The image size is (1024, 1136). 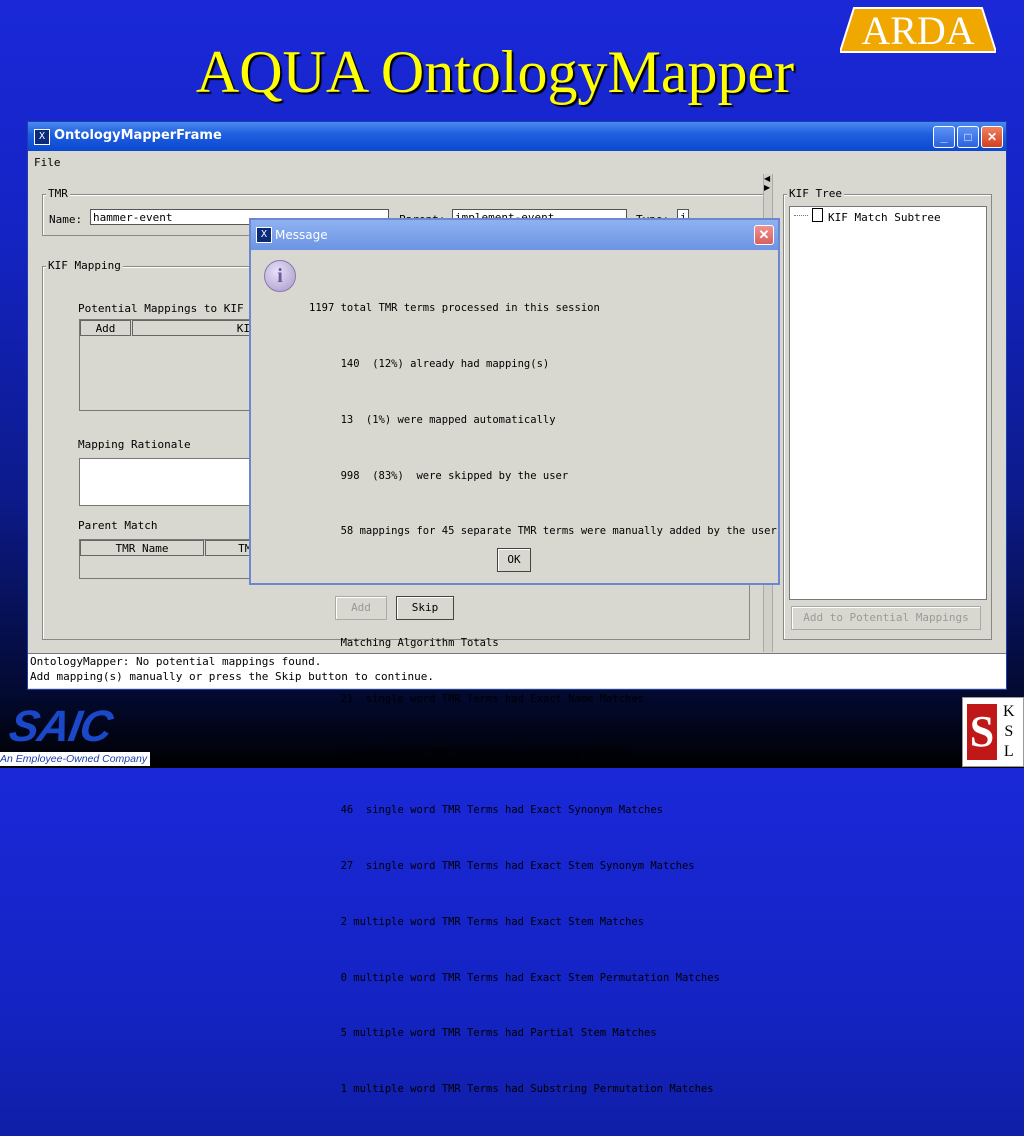 What do you see at coordinates (138, 135) in the screenshot?
I see `window-title: OntologyMapperFrame` at bounding box center [138, 135].